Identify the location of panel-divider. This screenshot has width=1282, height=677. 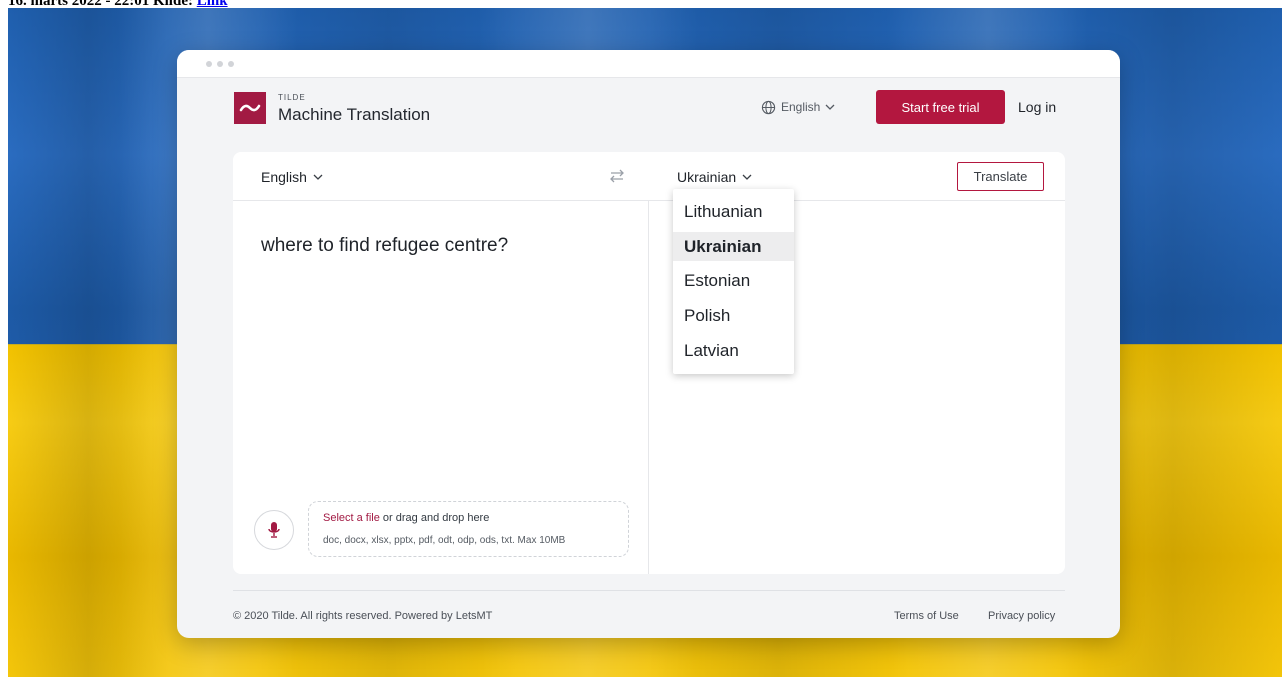
(648, 387).